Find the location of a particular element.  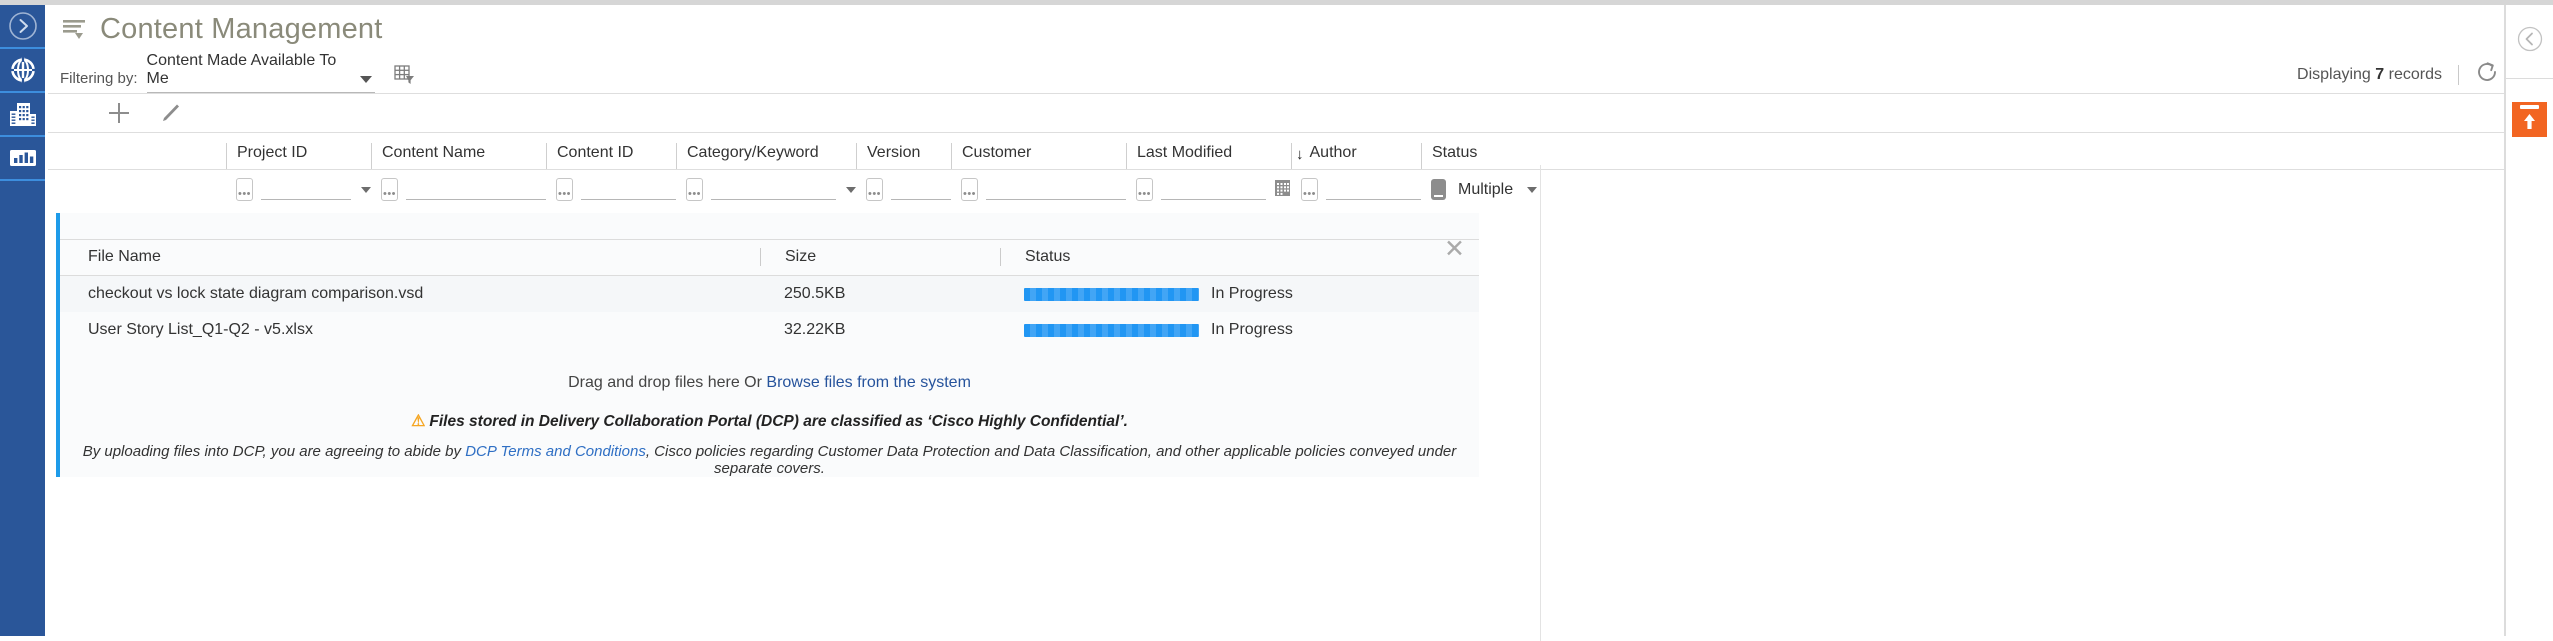

filter-select: Content Made Available To Me is located at coordinates (260, 72).